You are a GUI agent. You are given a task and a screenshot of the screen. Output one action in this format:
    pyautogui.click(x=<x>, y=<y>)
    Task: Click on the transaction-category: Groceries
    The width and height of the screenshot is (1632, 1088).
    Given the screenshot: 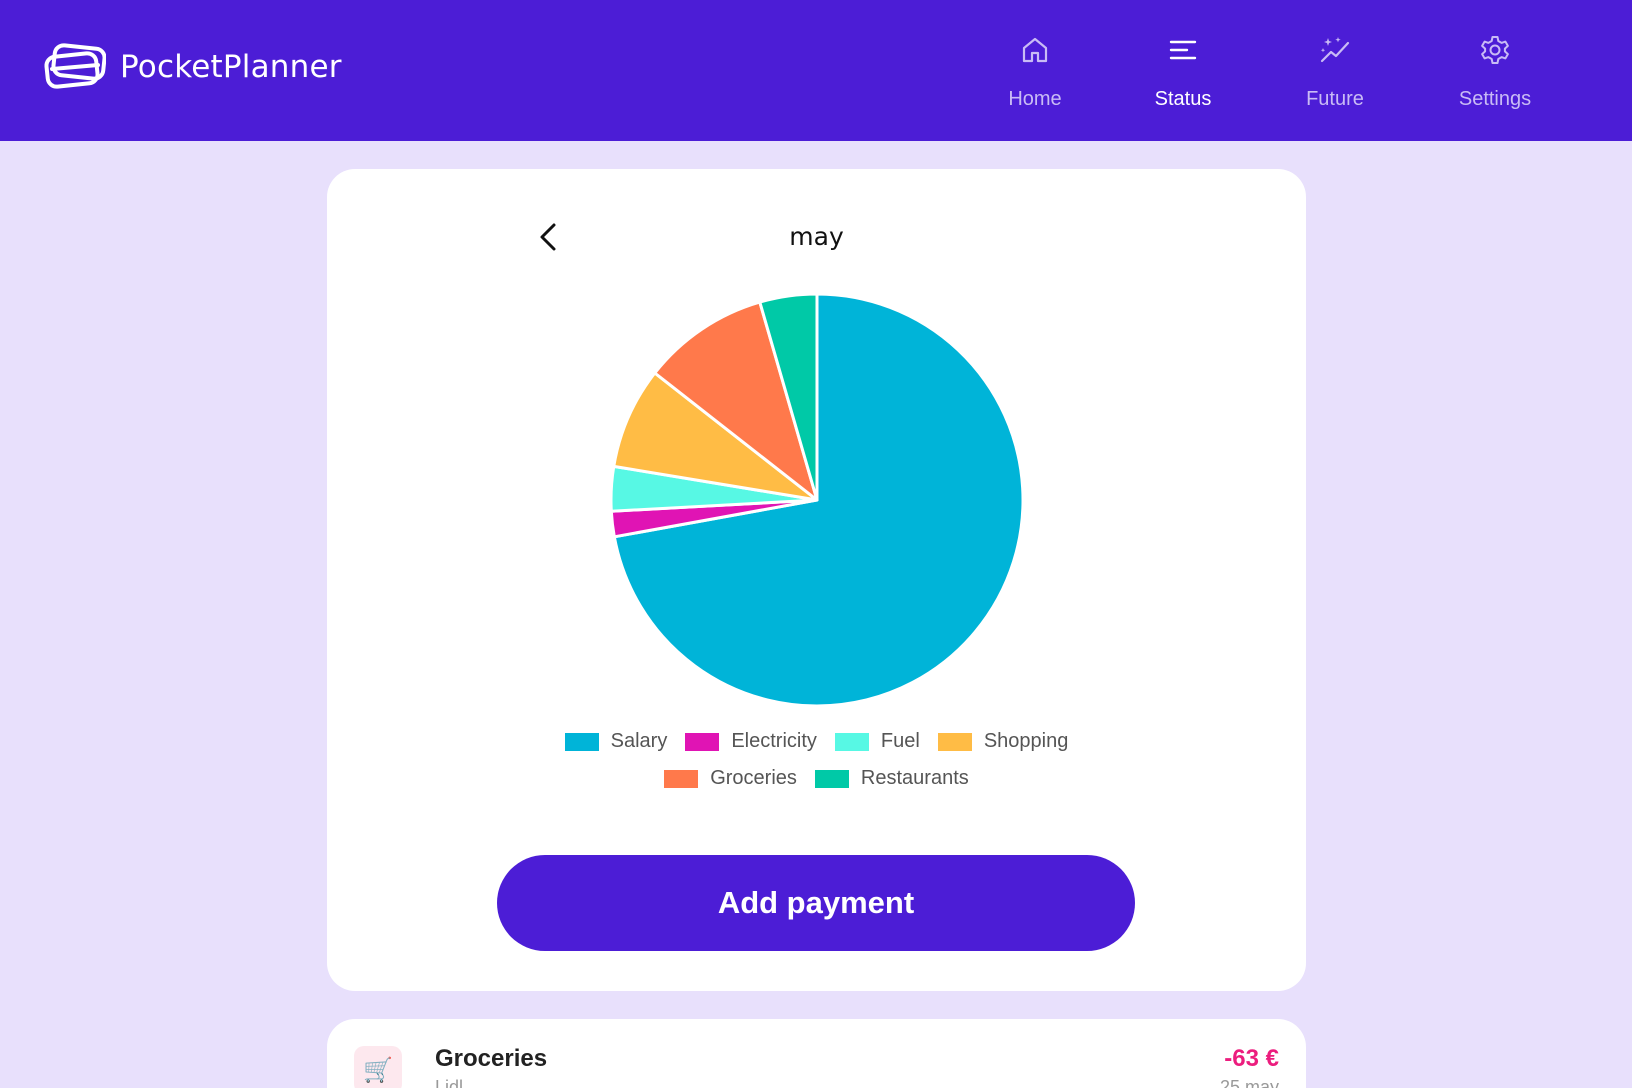 What is the action you would take?
    pyautogui.click(x=491, y=1058)
    